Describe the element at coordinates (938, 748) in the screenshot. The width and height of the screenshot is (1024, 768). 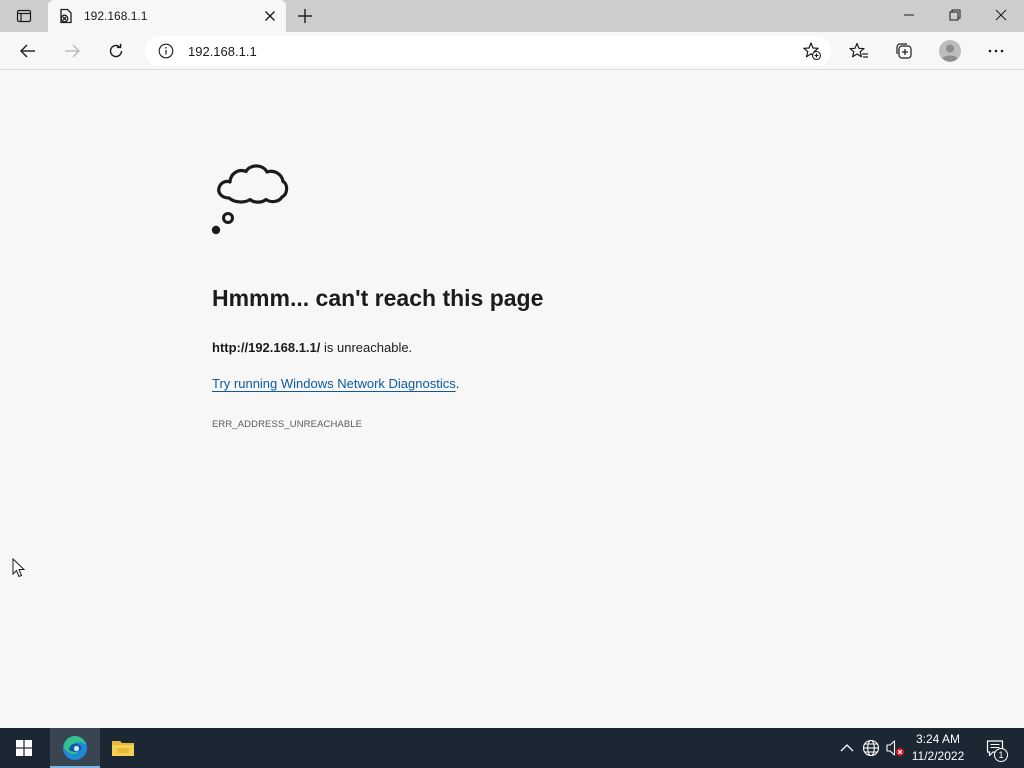
I see `taskbar-clock: 3:24 AM 11/2/2022` at that location.